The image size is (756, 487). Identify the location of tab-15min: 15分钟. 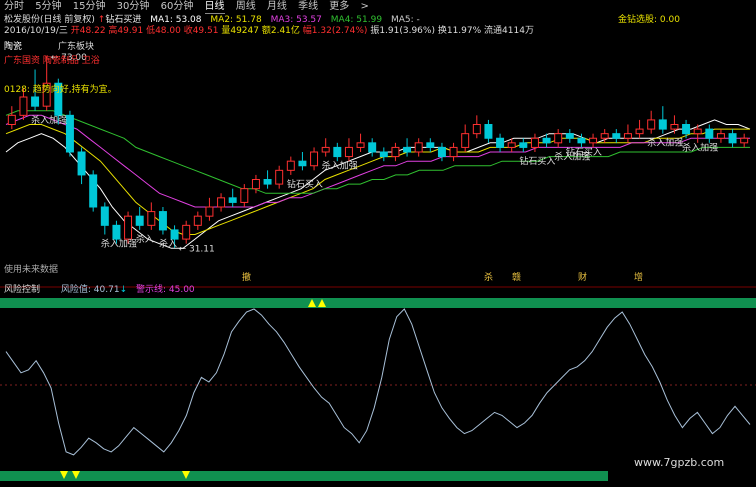
(89, 6).